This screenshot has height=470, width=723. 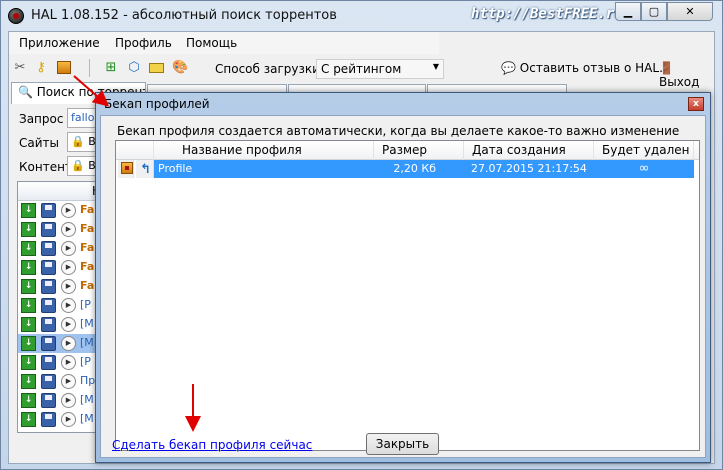 I want to click on table-row: ↰ Profile 2,20 Кб 27.07.2015 21:17:54 ∞, so click(x=407, y=169).